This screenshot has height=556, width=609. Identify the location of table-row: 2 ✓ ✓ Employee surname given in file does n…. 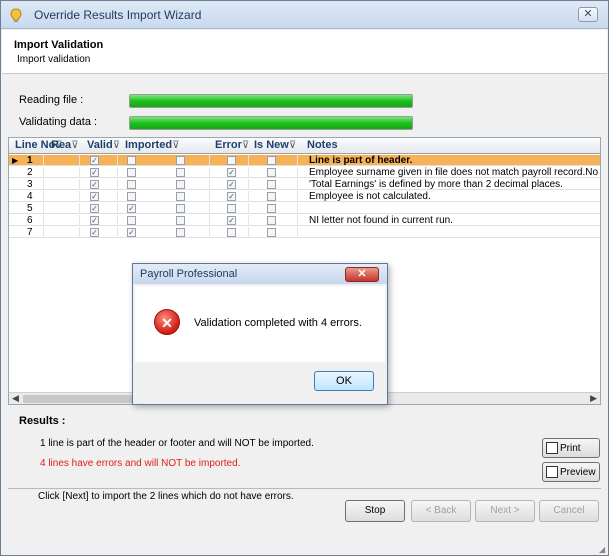
(304, 172).